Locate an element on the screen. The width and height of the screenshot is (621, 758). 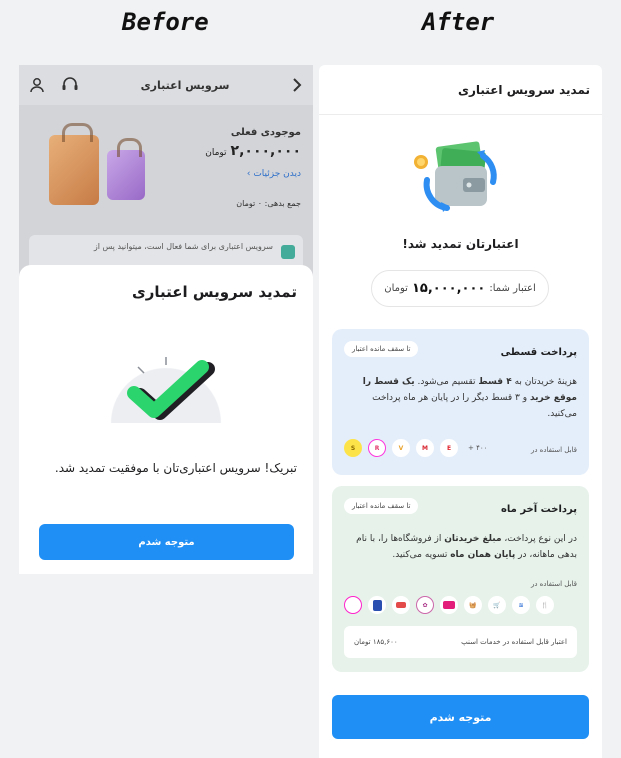
header-title: سرویس اعتباری is located at coordinates (185, 85).